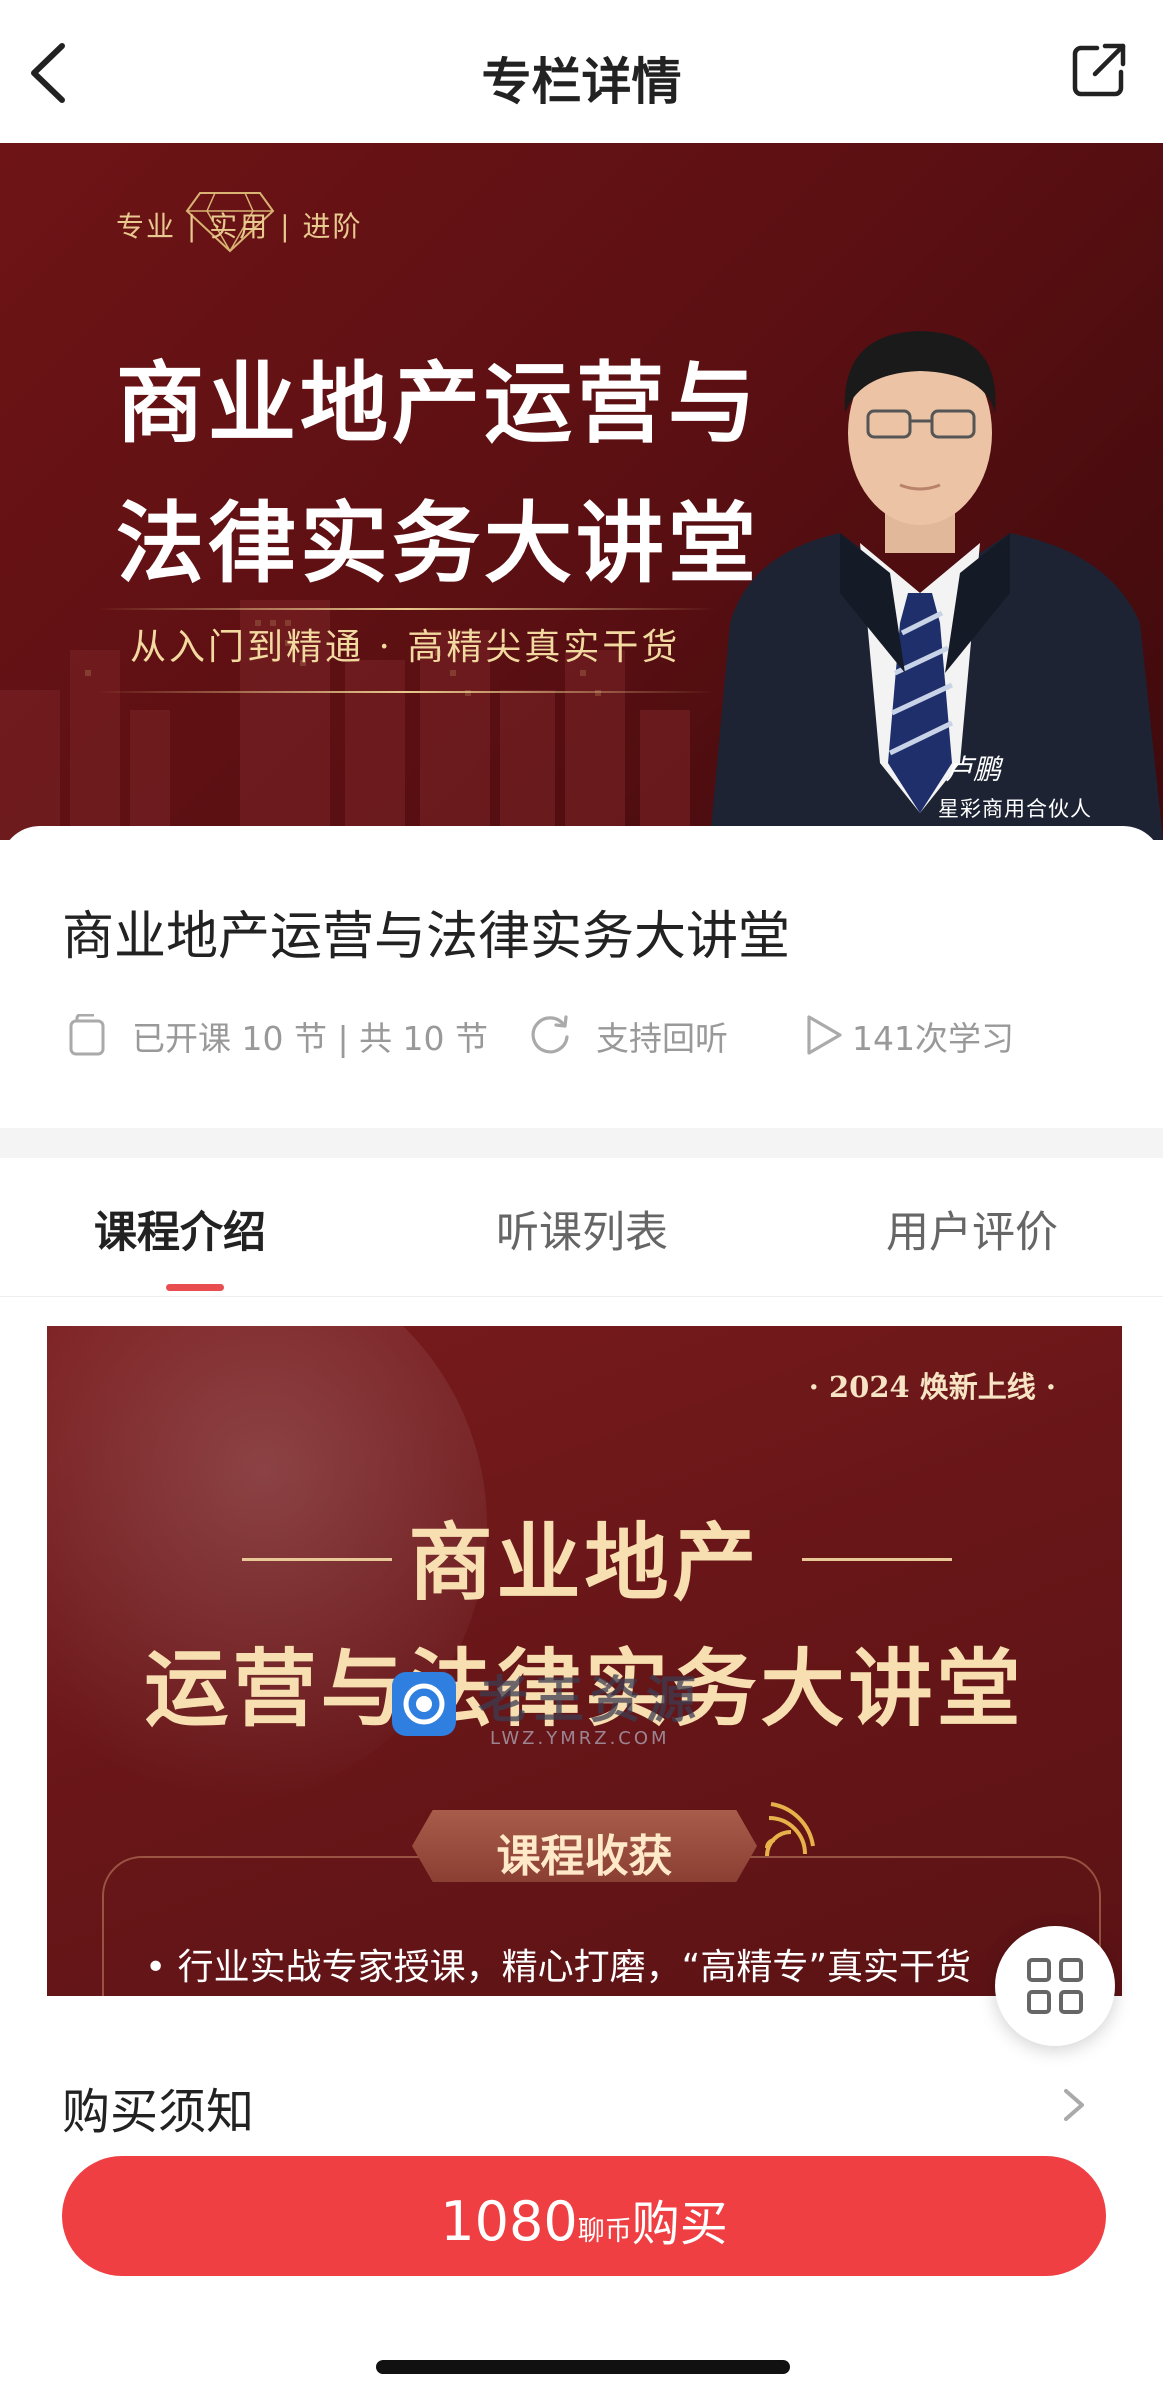  What do you see at coordinates (584, 1563) in the screenshot?
I see `poster-heading-line1: 商业地产` at bounding box center [584, 1563].